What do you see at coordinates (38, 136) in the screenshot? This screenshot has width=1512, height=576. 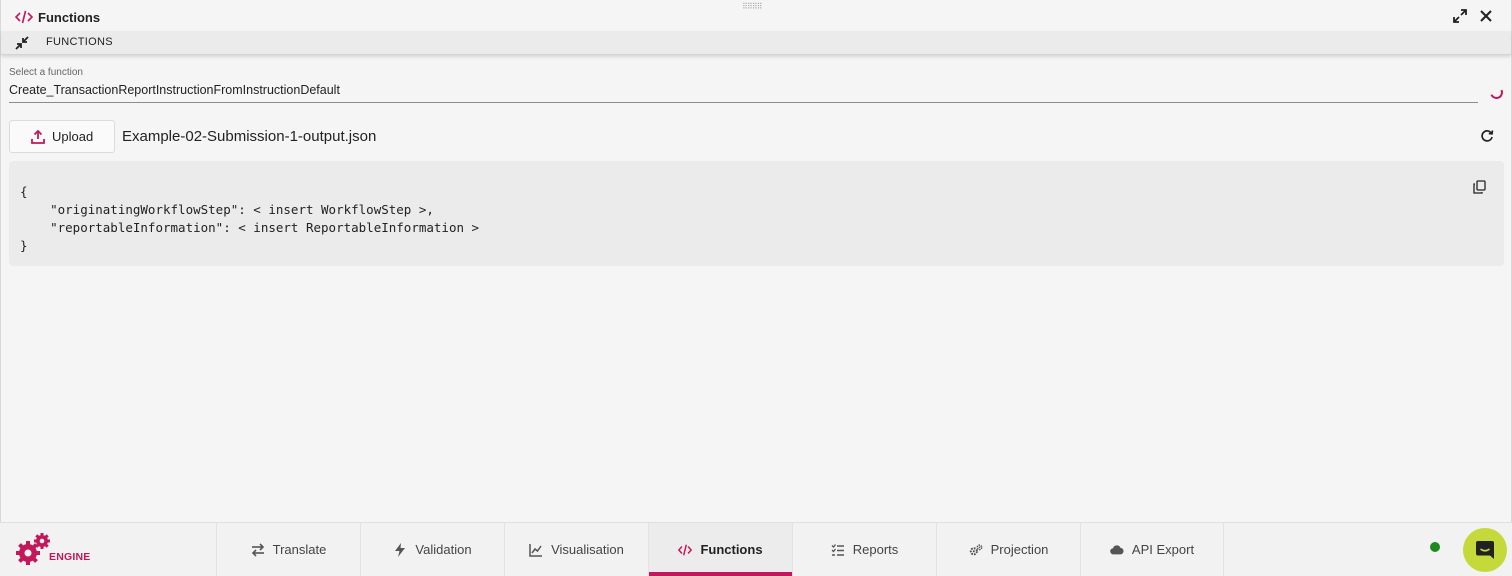 I see `upload-icon` at bounding box center [38, 136].